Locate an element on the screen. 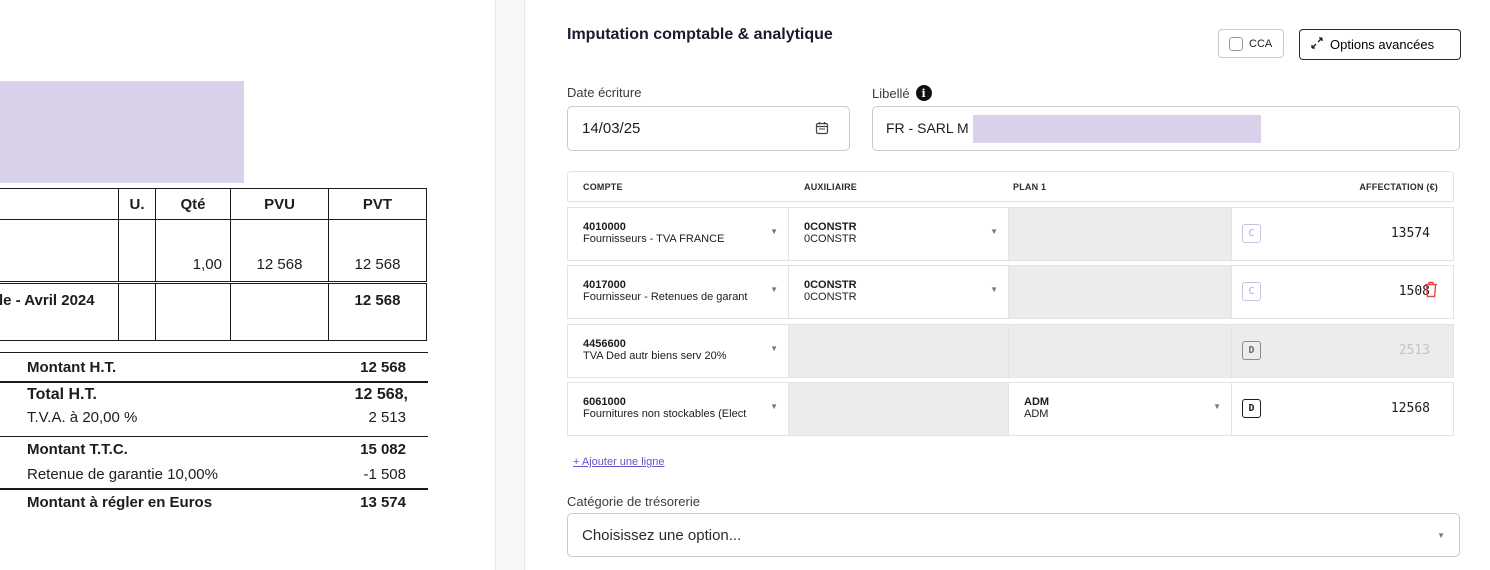 The height and width of the screenshot is (570, 1490). header-unit-price: PVU is located at coordinates (279, 204).